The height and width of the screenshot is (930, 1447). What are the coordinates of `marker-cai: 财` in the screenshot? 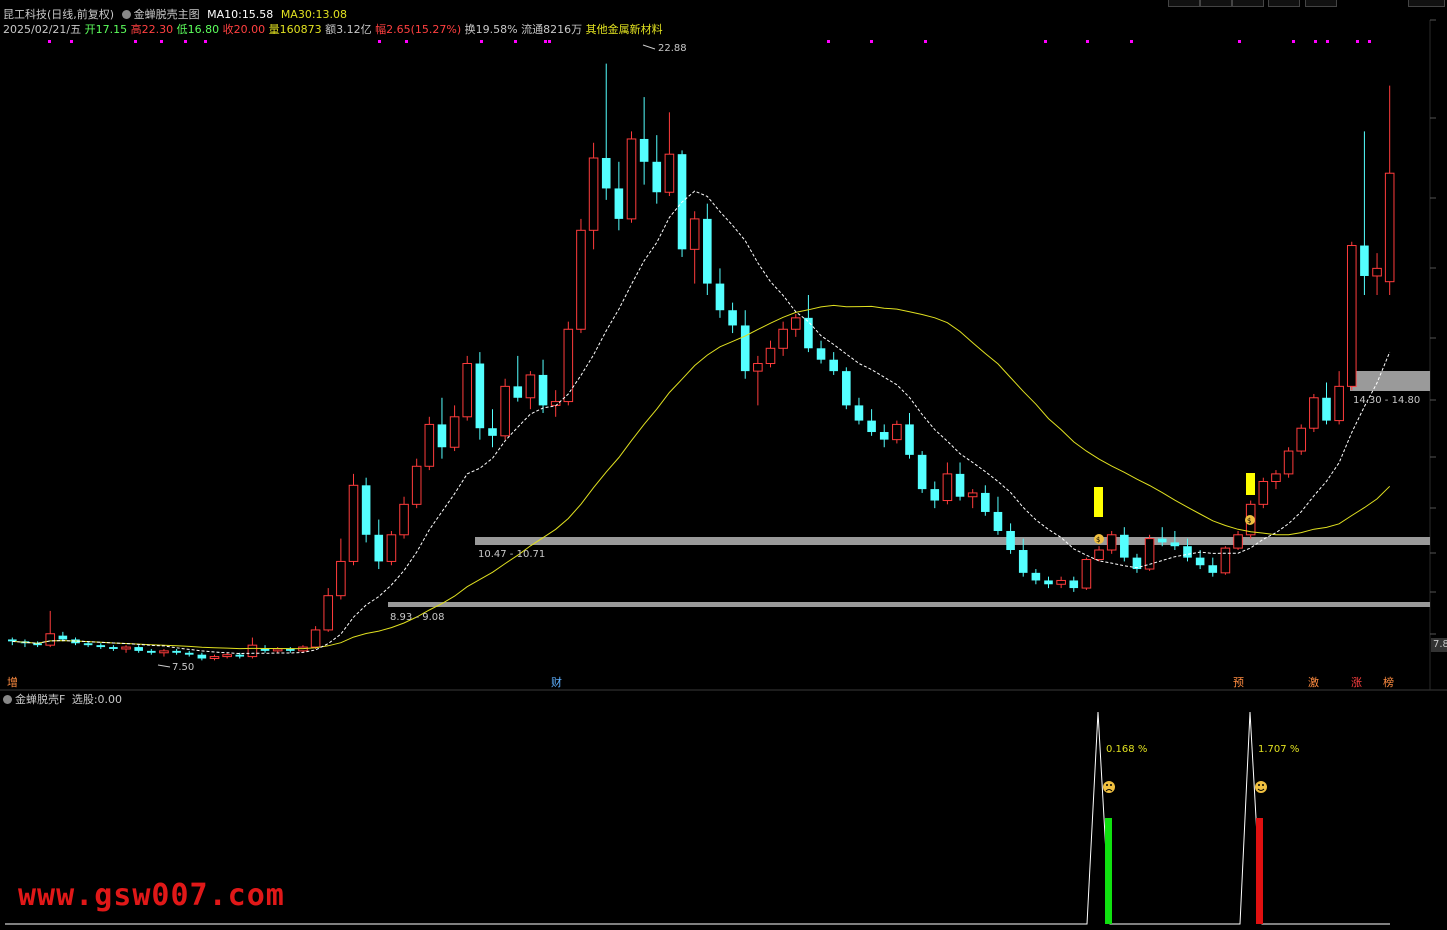 It's located at (556, 683).